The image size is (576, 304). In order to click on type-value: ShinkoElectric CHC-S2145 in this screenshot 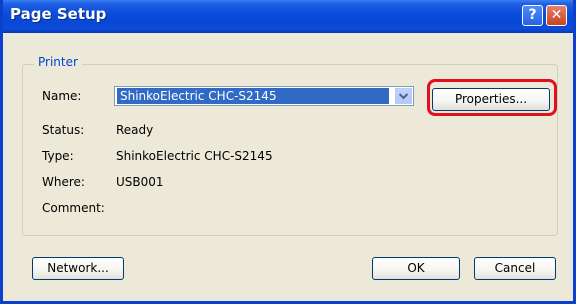, I will do `click(194, 156)`.